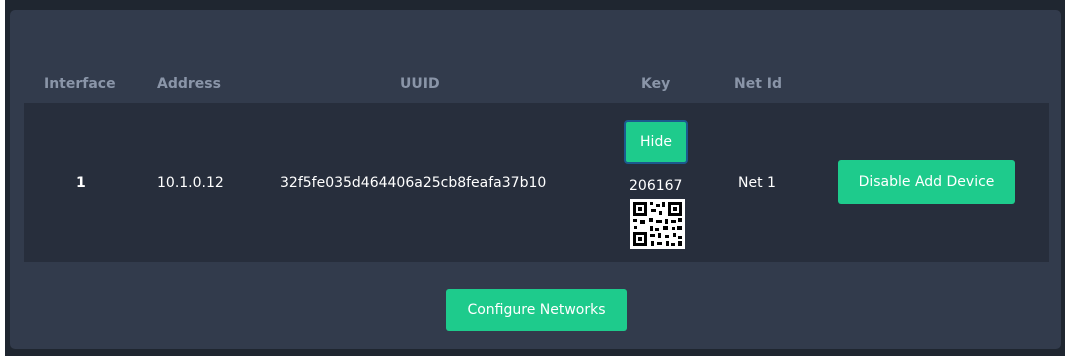  Describe the element at coordinates (758, 84) in the screenshot. I see `header-net-id: Net Id` at that location.